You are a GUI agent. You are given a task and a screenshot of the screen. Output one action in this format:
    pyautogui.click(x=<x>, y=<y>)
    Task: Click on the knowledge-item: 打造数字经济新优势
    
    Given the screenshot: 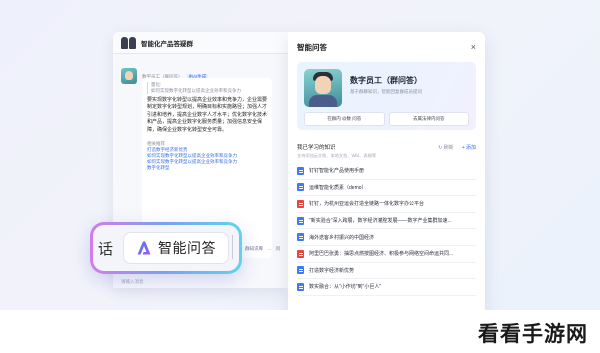 What is the action you would take?
    pyautogui.click(x=386, y=271)
    